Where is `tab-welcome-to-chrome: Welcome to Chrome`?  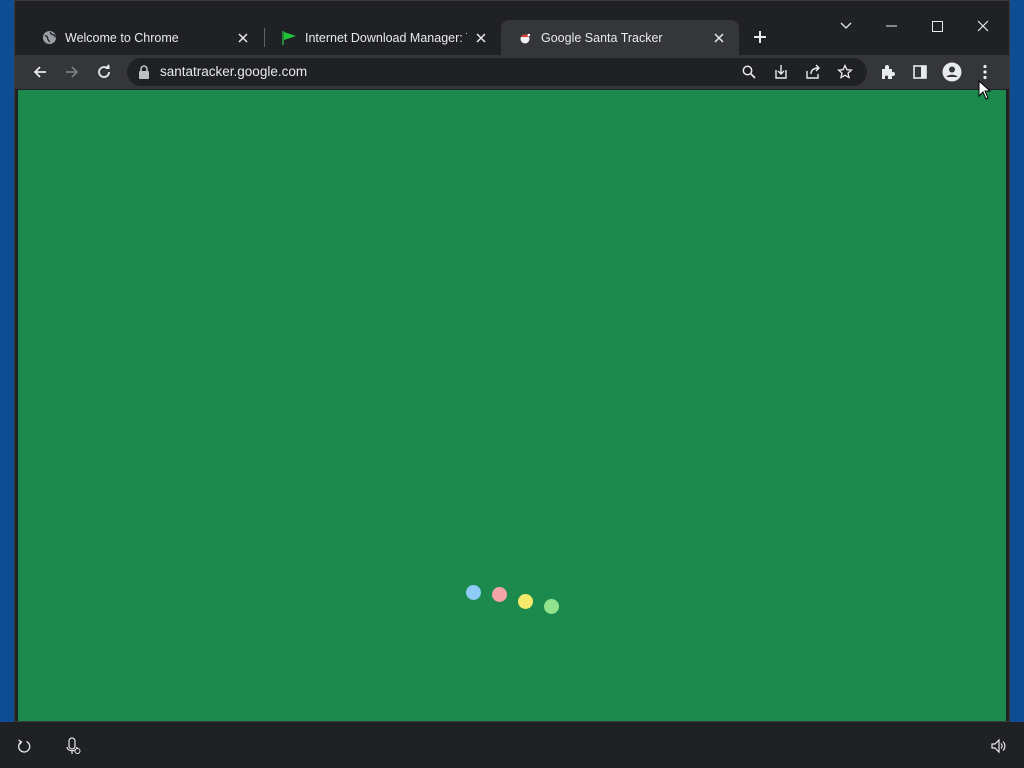 tab-welcome-to-chrome: Welcome to Chrome is located at coordinates (144, 37).